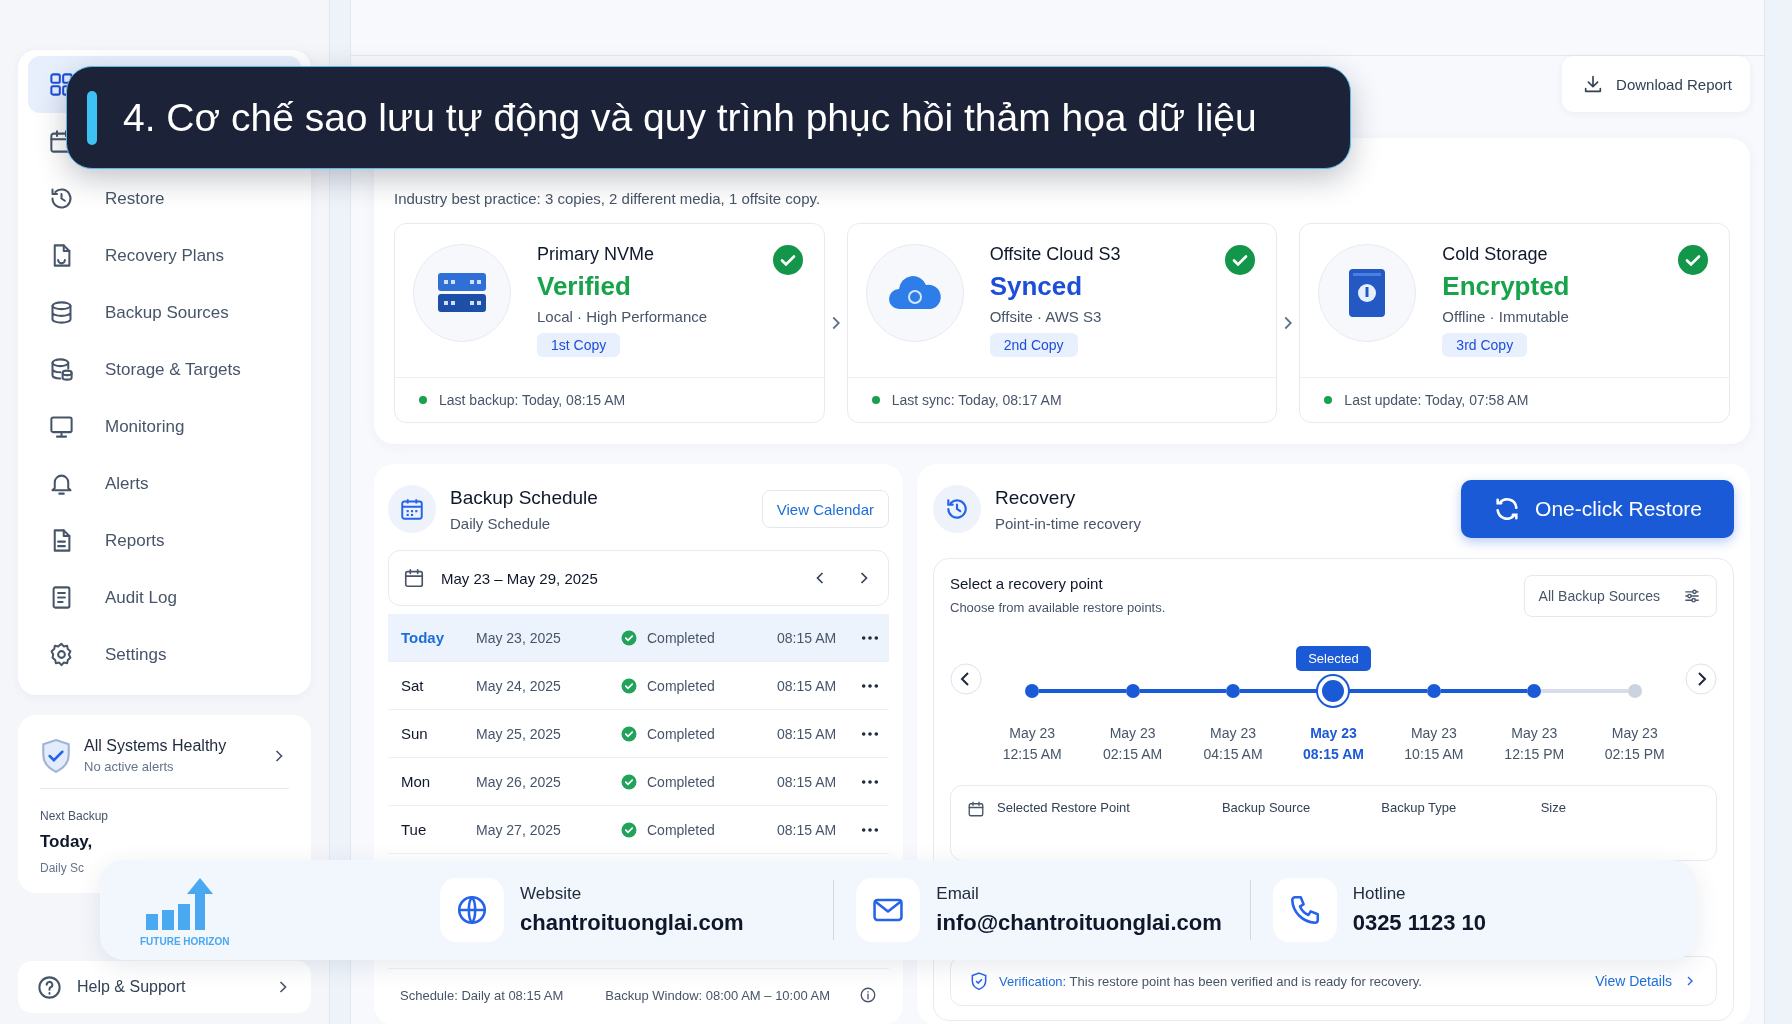 The width and height of the screenshot is (1792, 1024). I want to click on banner-title: 4. Cơ chế sao lưu tự động và quy trình phục hồi thảm họa dữ liệu, so click(690, 117).